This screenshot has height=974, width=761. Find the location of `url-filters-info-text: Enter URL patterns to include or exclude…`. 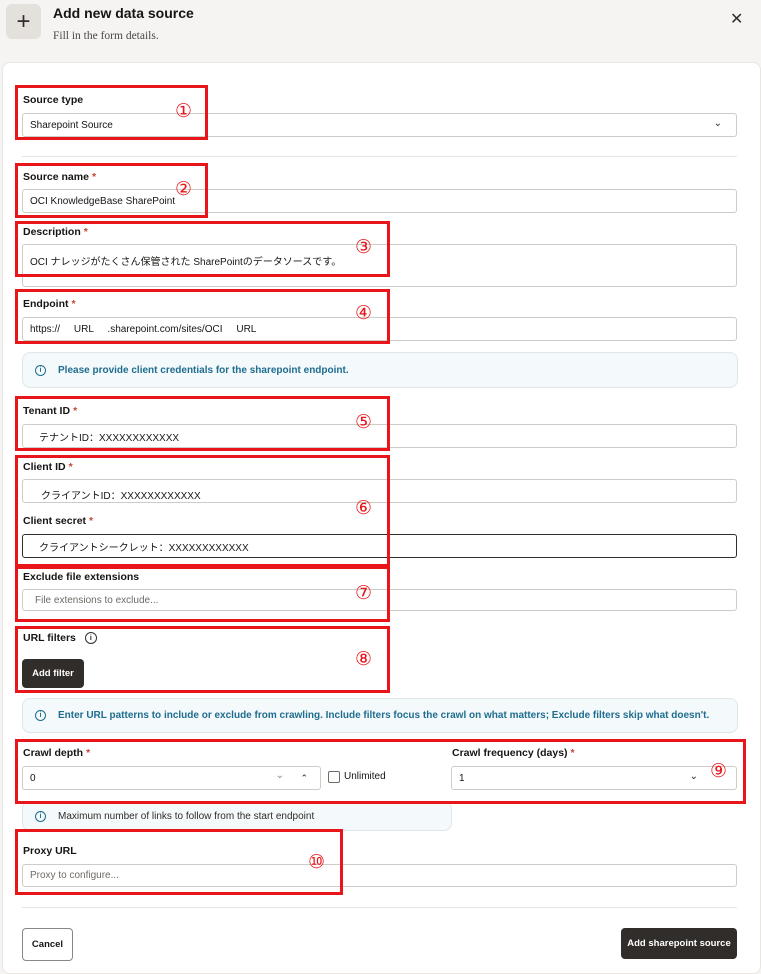

url-filters-info-text: Enter URL patterns to include or exclude… is located at coordinates (384, 715).